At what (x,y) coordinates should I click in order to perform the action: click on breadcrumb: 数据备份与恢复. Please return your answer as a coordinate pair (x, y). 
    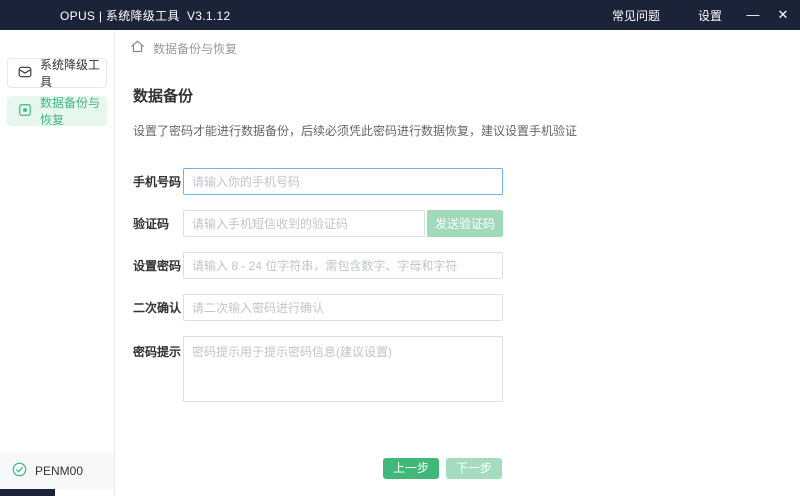
    Looking at the image, I should click on (183, 48).